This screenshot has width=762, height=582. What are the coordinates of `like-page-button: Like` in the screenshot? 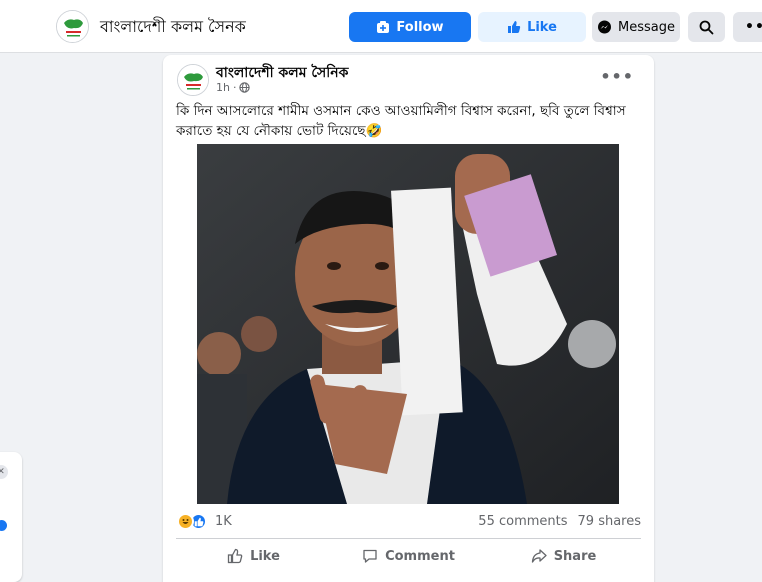 It's located at (532, 27).